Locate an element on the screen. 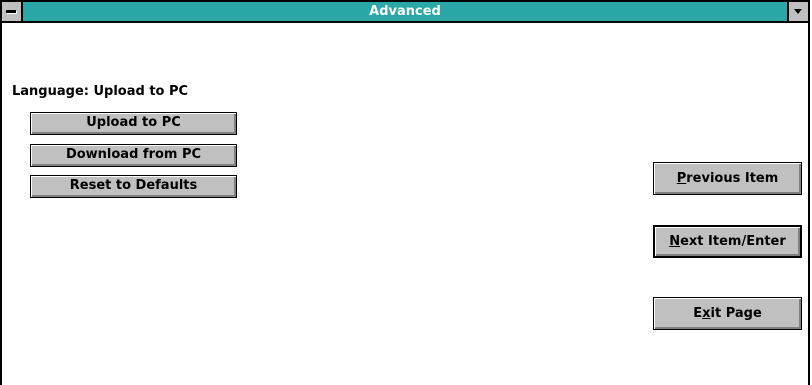 The image size is (812, 385). reset-to-defaults-label: Reset to Defaults is located at coordinates (133, 185).